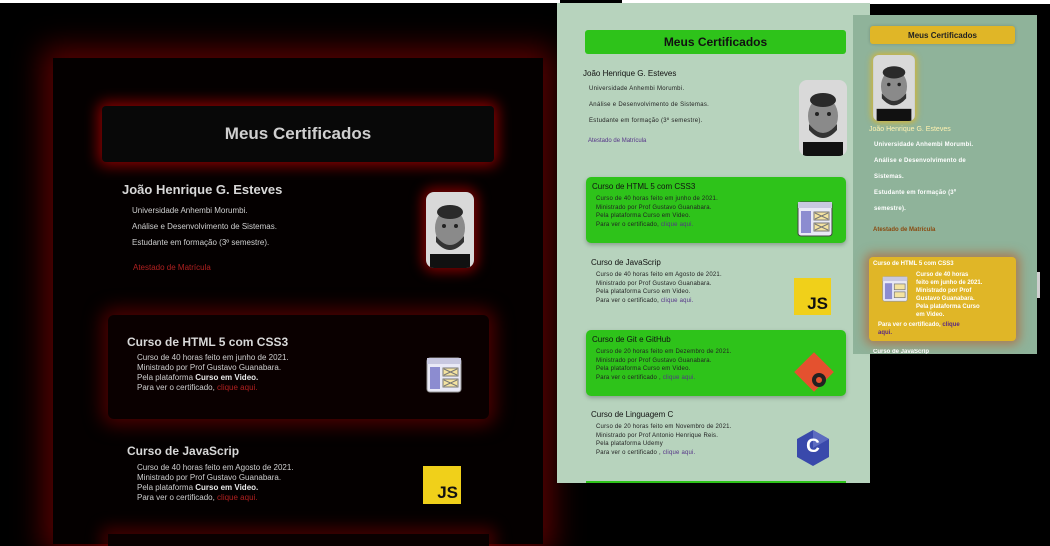 The width and height of the screenshot is (1050, 546). Describe the element at coordinates (632, 414) in the screenshot. I see `cert-title: Curso de Linguagem C` at that location.